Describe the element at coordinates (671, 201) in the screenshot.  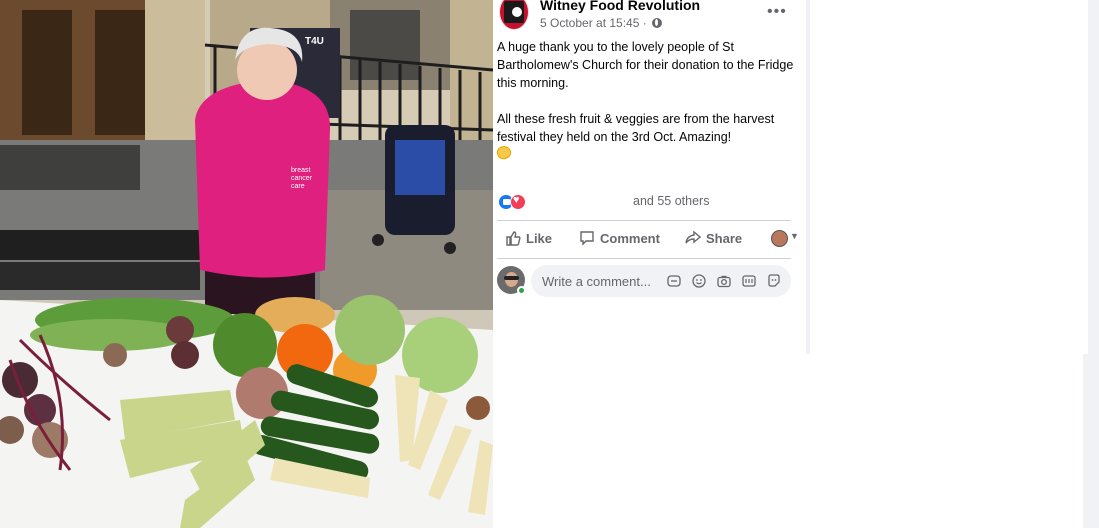
I see `reaction-count: and 55 others` at that location.